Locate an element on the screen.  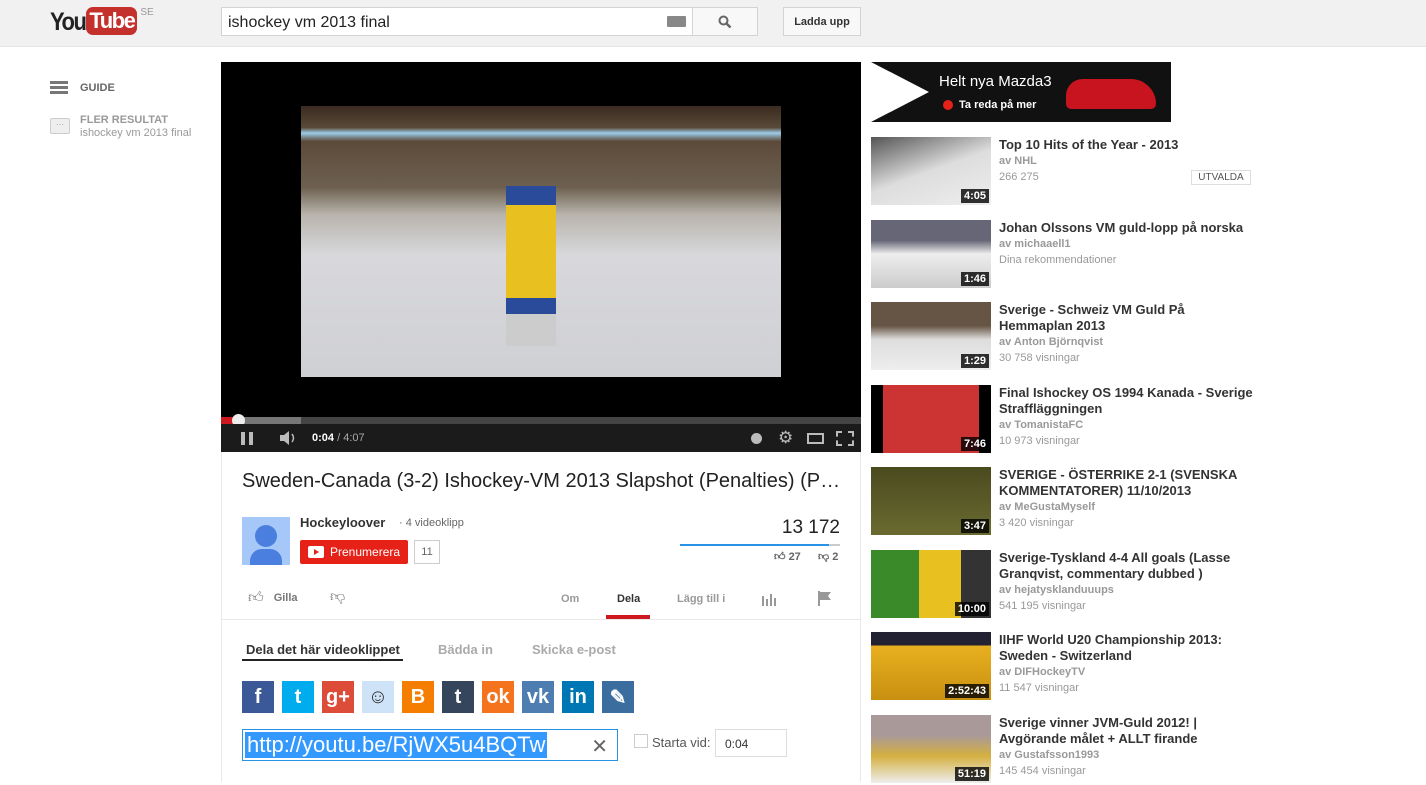
guide-button: GUIDE is located at coordinates (82, 87).